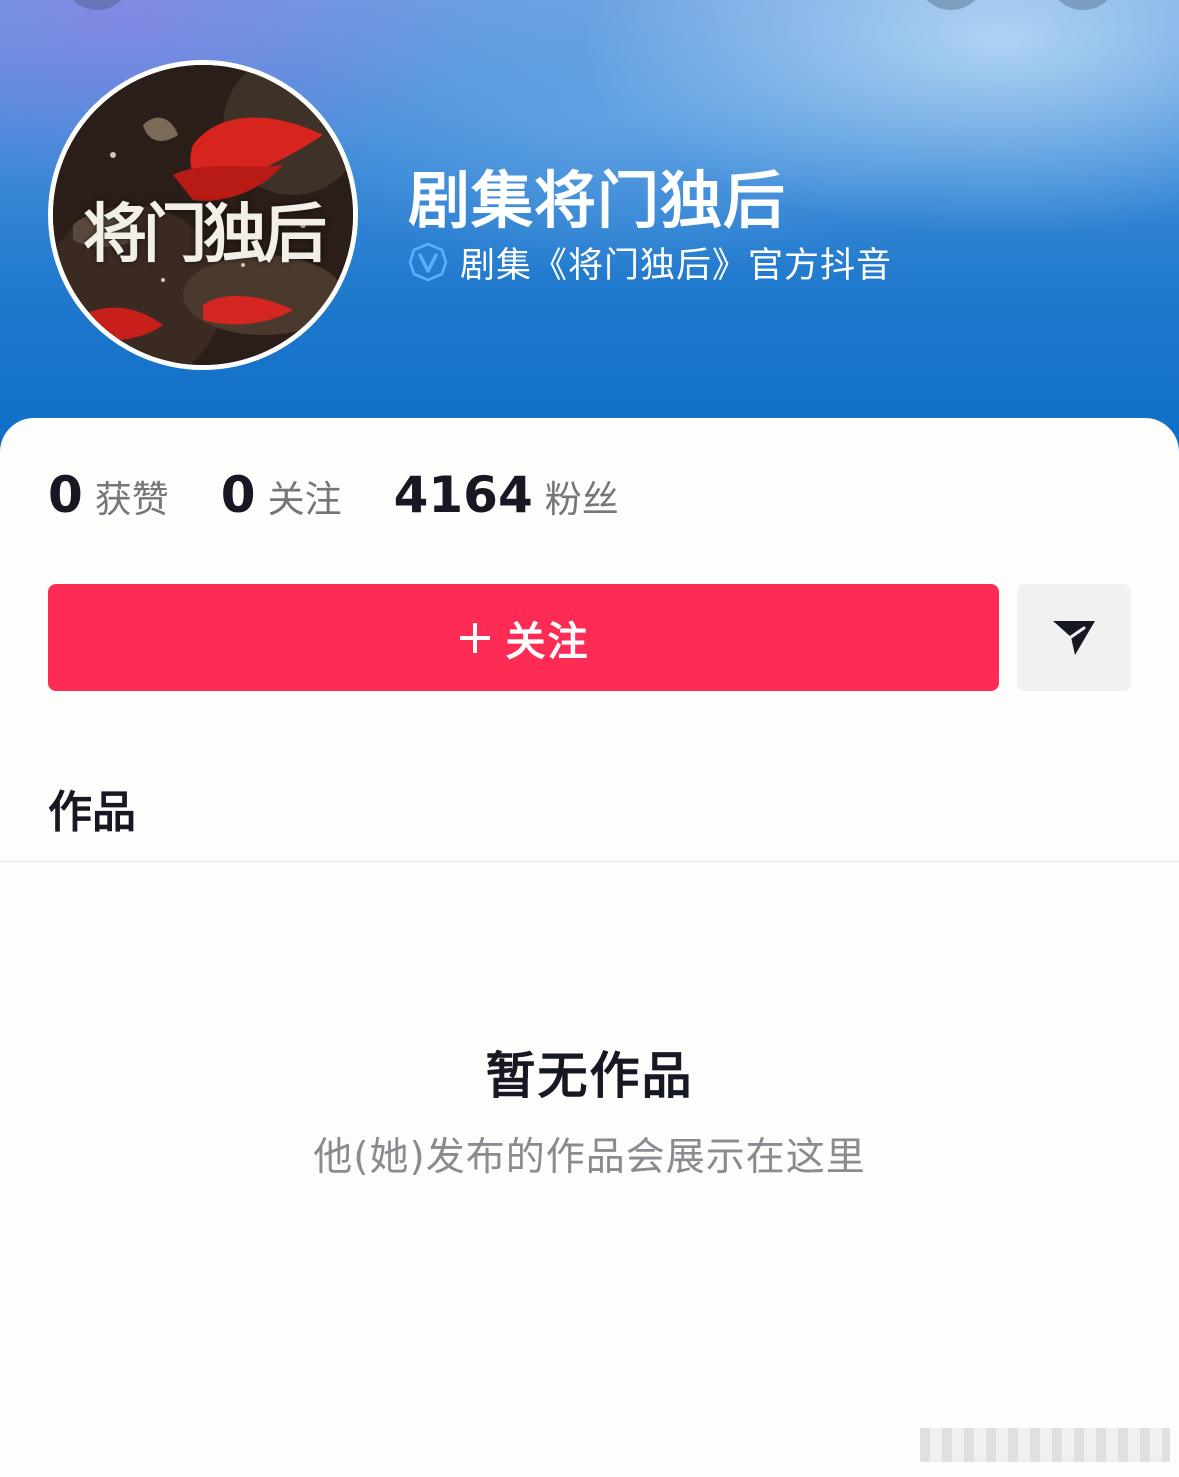 The height and width of the screenshot is (1477, 1179). Describe the element at coordinates (92, 808) in the screenshot. I see `tab-works: 作品` at that location.